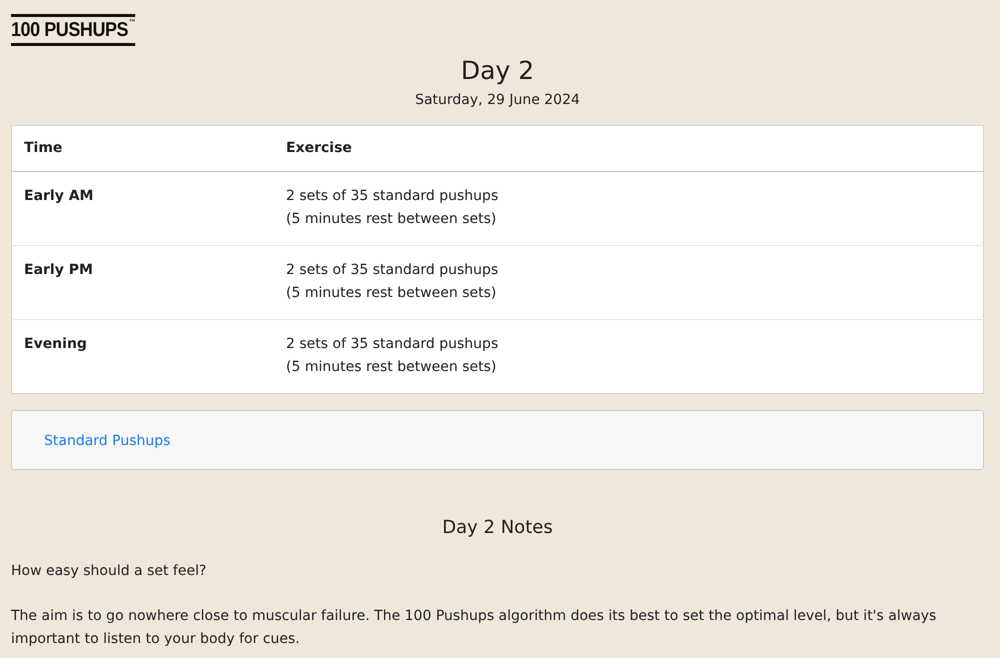 This screenshot has height=658, width=1000. I want to click on exercise-link: Standard Pushups, so click(107, 441).